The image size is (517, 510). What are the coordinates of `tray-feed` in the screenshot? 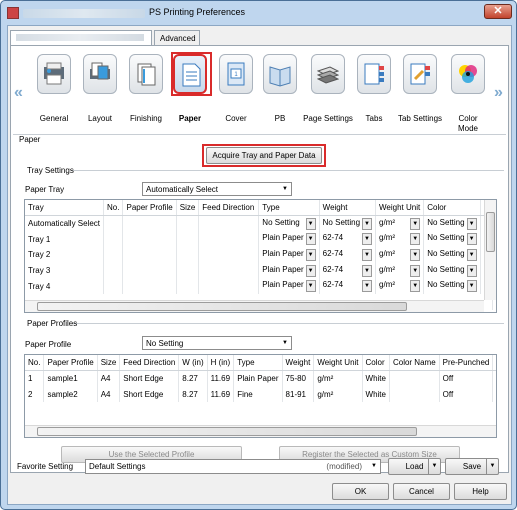 It's located at (229, 286).